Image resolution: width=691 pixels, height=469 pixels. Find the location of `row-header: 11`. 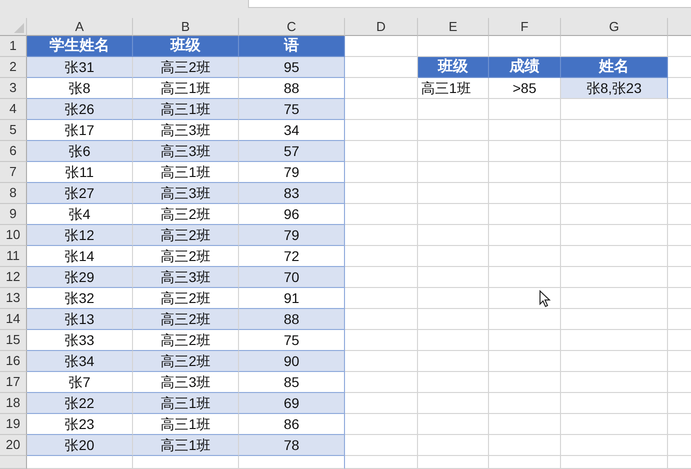

row-header: 11 is located at coordinates (13, 256).